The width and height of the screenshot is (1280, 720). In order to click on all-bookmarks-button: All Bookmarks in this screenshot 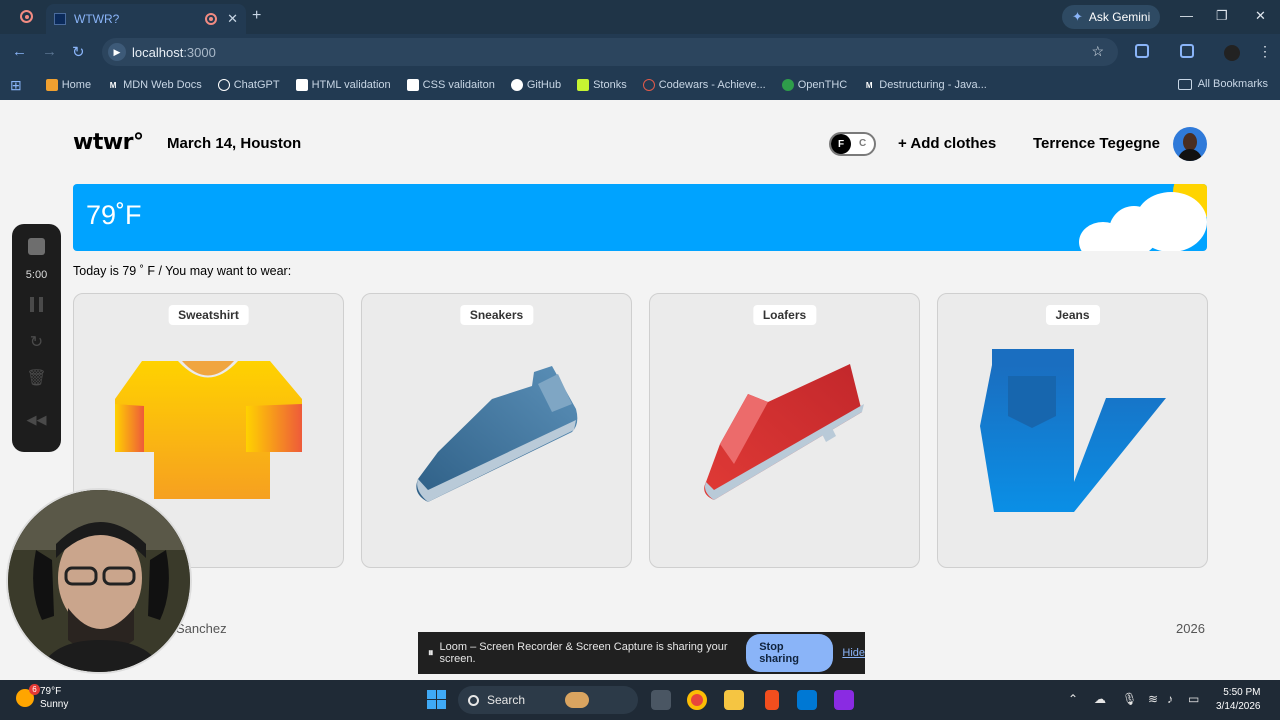, I will do `click(1222, 84)`.